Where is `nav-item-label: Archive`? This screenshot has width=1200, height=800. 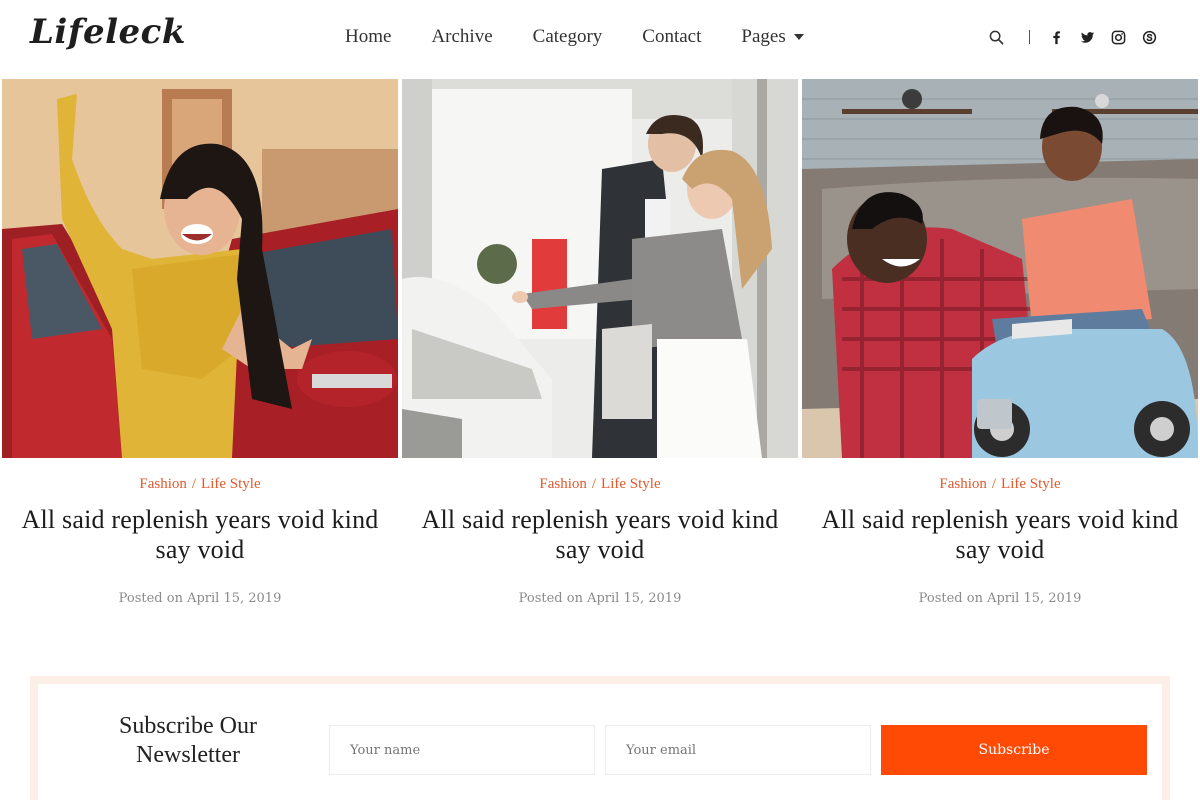
nav-item-label: Archive is located at coordinates (462, 36).